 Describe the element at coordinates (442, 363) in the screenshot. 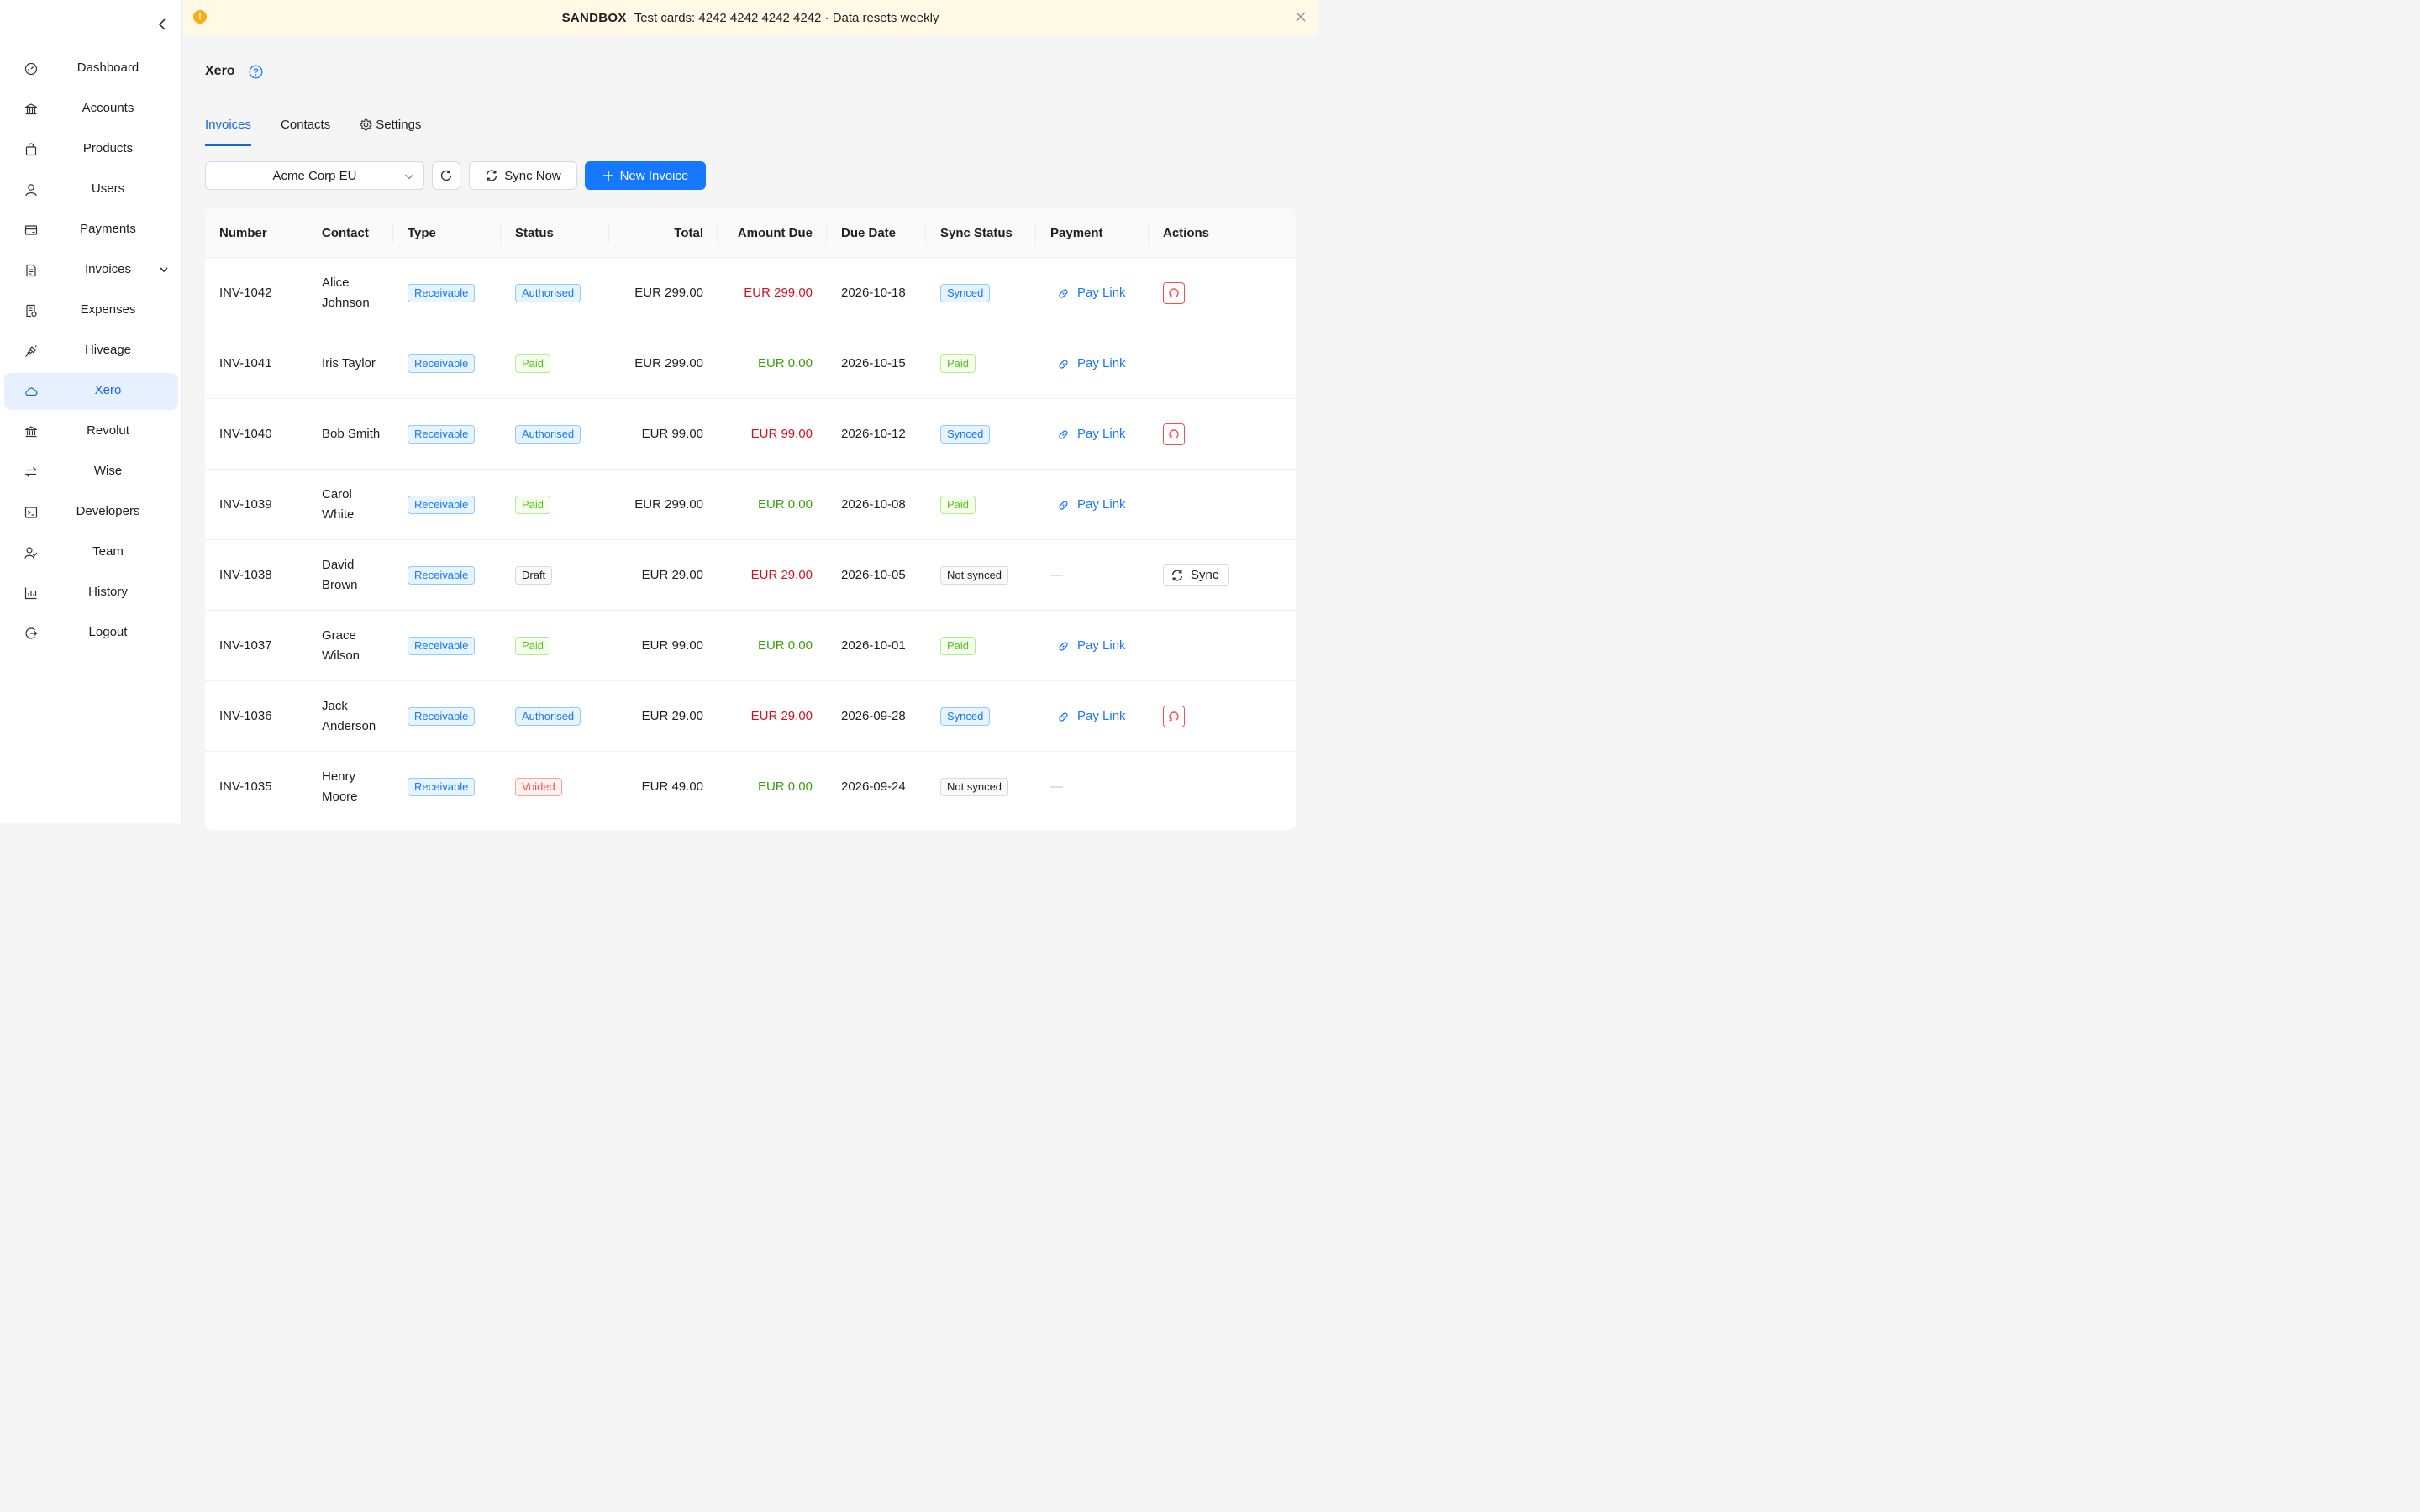

I see `type-badge: Receivable` at that location.